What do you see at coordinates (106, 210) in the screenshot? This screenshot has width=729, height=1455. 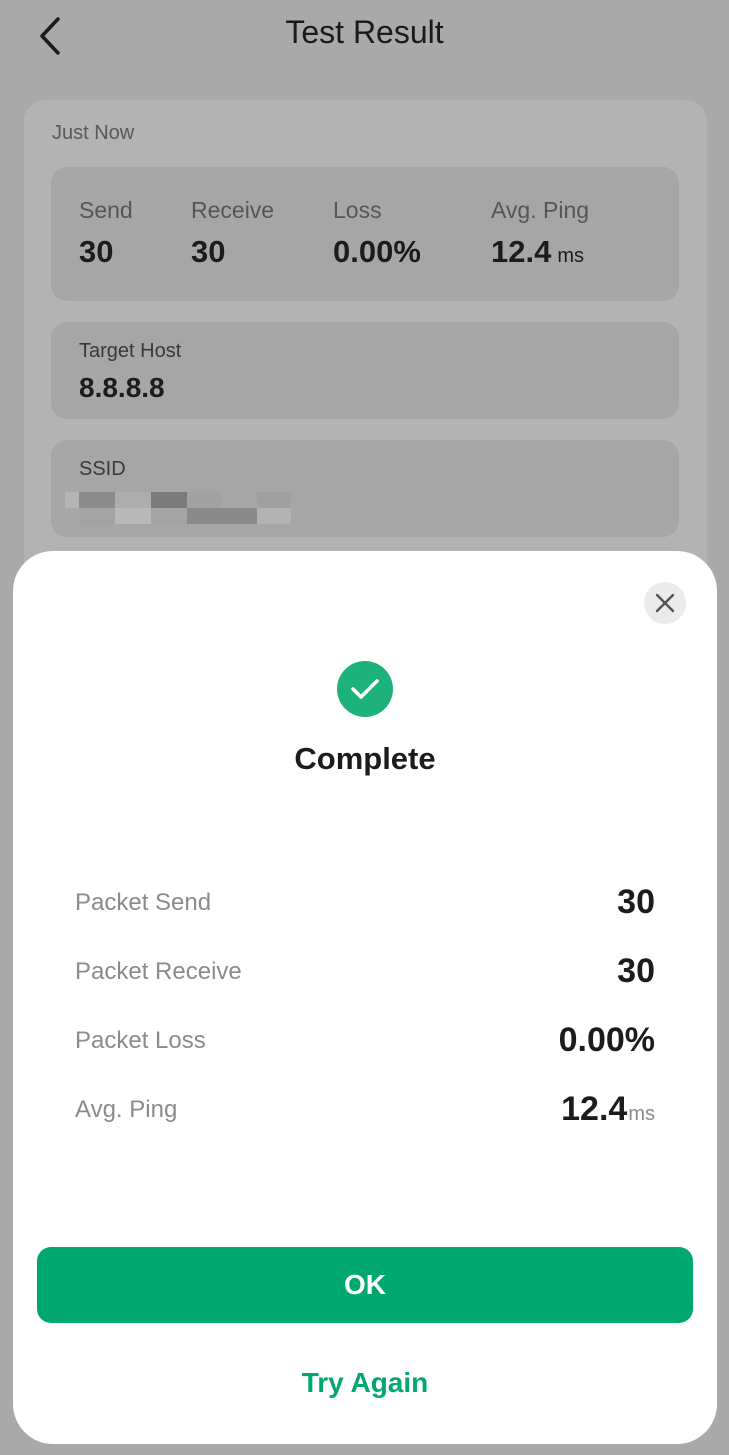 I see `stat-label: Send` at bounding box center [106, 210].